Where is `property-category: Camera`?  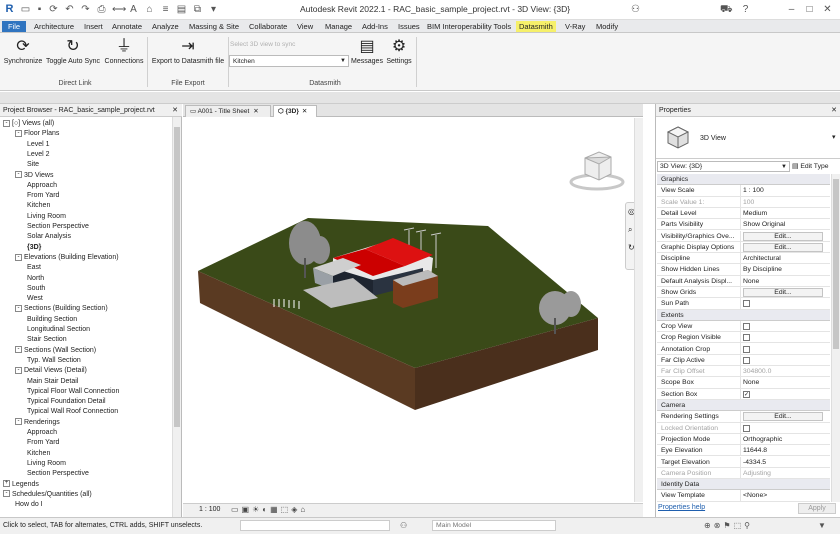 property-category: Camera is located at coordinates (743, 406).